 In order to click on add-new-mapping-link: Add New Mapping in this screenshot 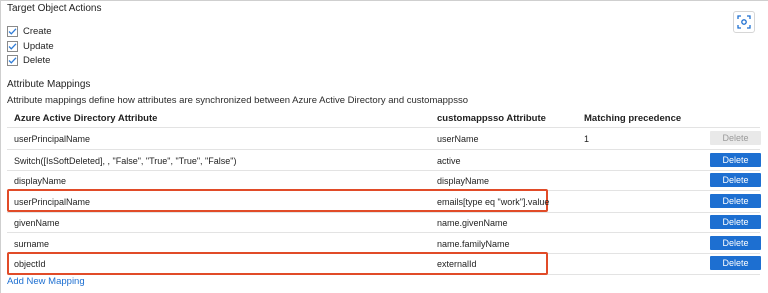, I will do `click(46, 281)`.